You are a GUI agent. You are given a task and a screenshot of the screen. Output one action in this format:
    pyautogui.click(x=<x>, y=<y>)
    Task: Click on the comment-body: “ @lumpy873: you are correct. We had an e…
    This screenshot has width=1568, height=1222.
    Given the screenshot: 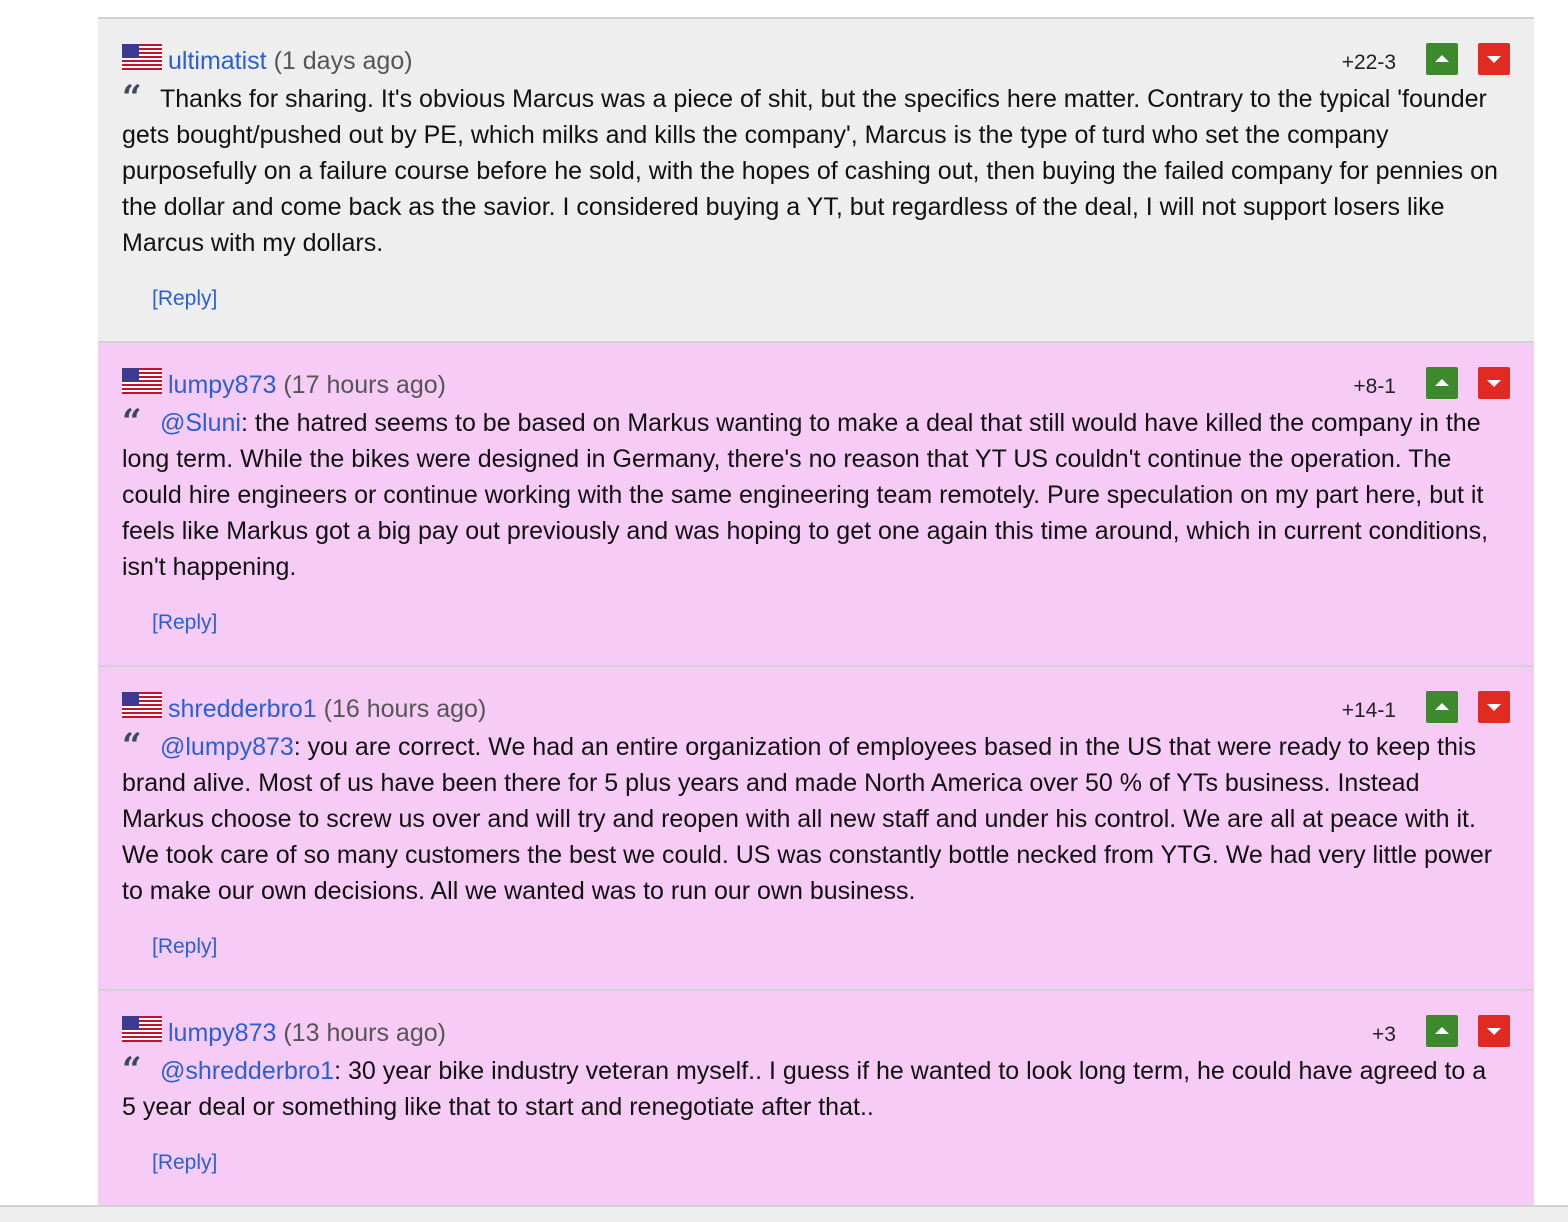 What is the action you would take?
    pyautogui.click(x=813, y=819)
    